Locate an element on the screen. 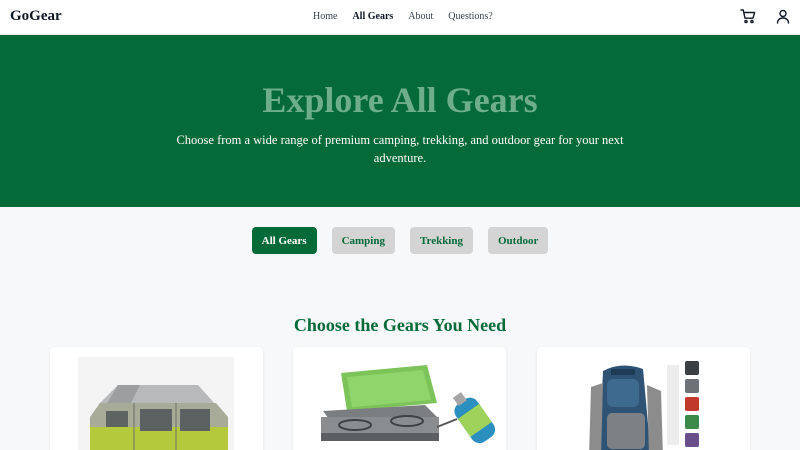 This screenshot has width=800, height=450. camping-stove-image is located at coordinates (405, 403).